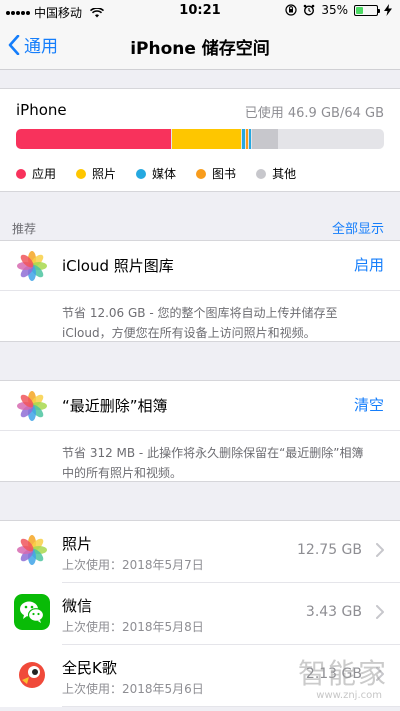 The width and height of the screenshot is (400, 711). I want to click on show-all-link: 全部显示, so click(358, 227).